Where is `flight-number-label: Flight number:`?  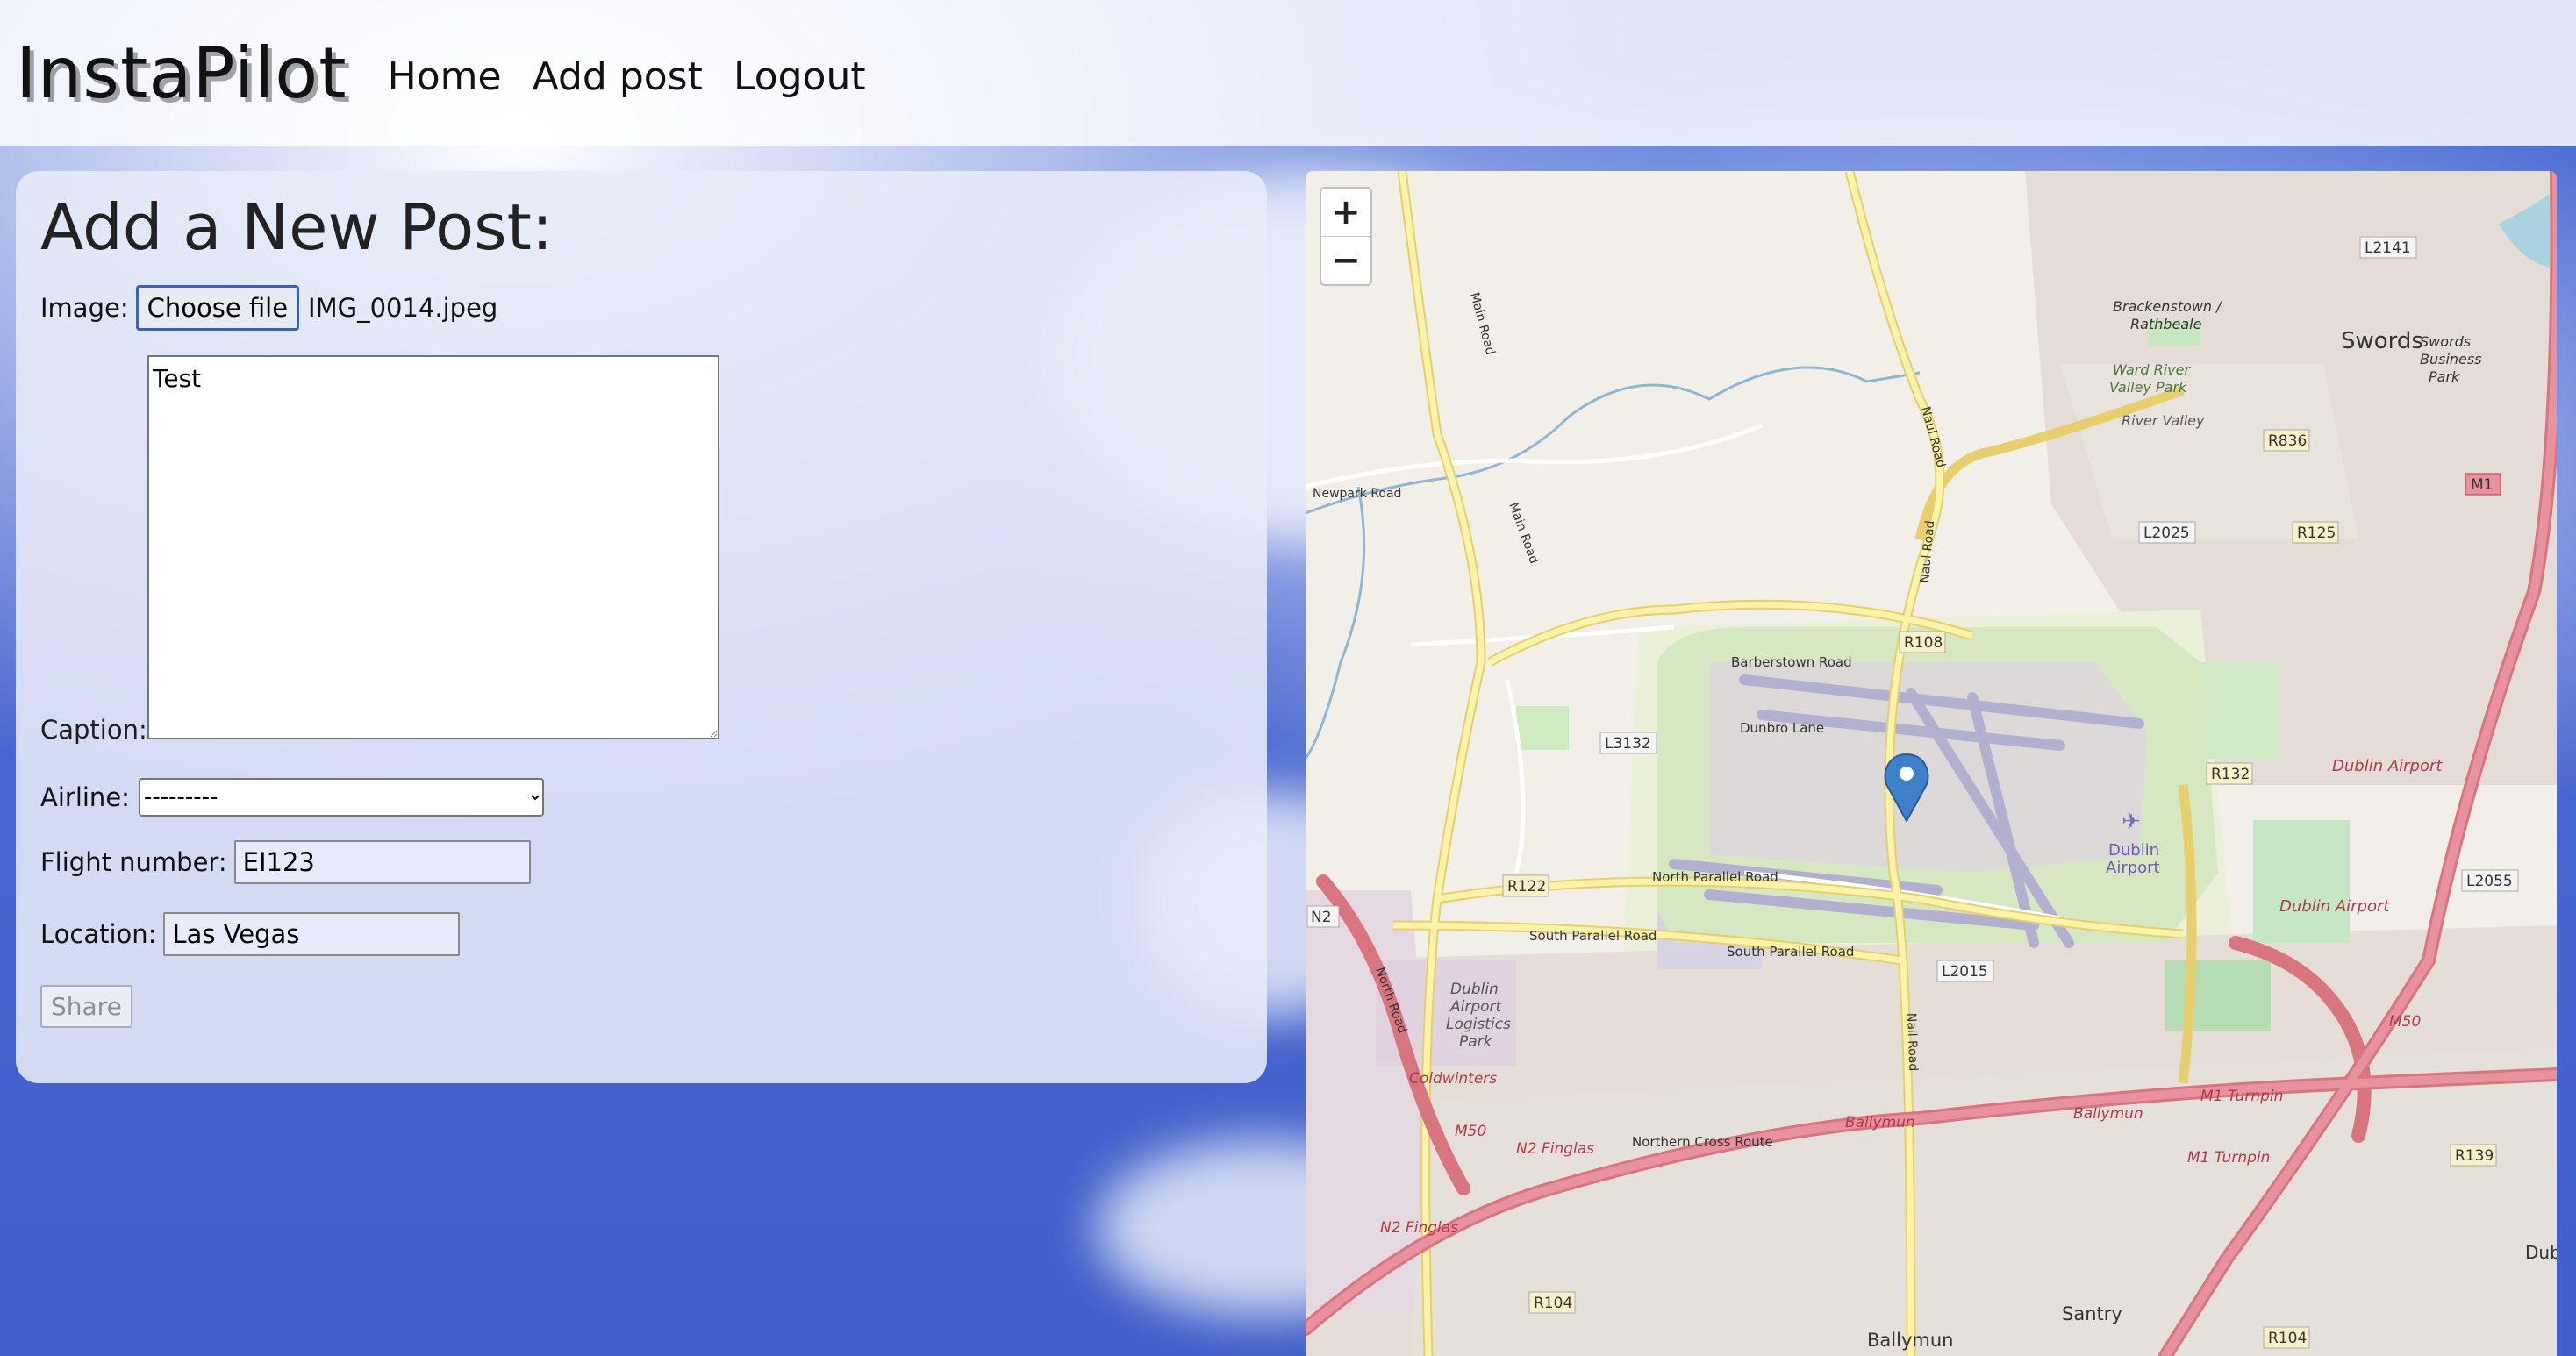
flight-number-label: Flight number: is located at coordinates (133, 862).